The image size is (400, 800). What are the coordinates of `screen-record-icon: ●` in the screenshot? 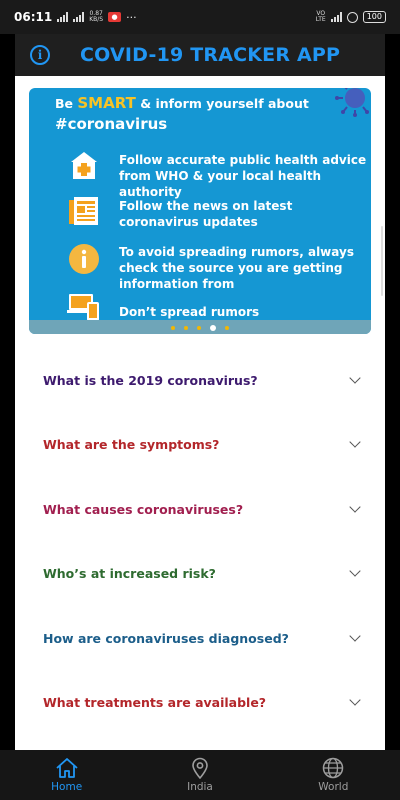 It's located at (115, 17).